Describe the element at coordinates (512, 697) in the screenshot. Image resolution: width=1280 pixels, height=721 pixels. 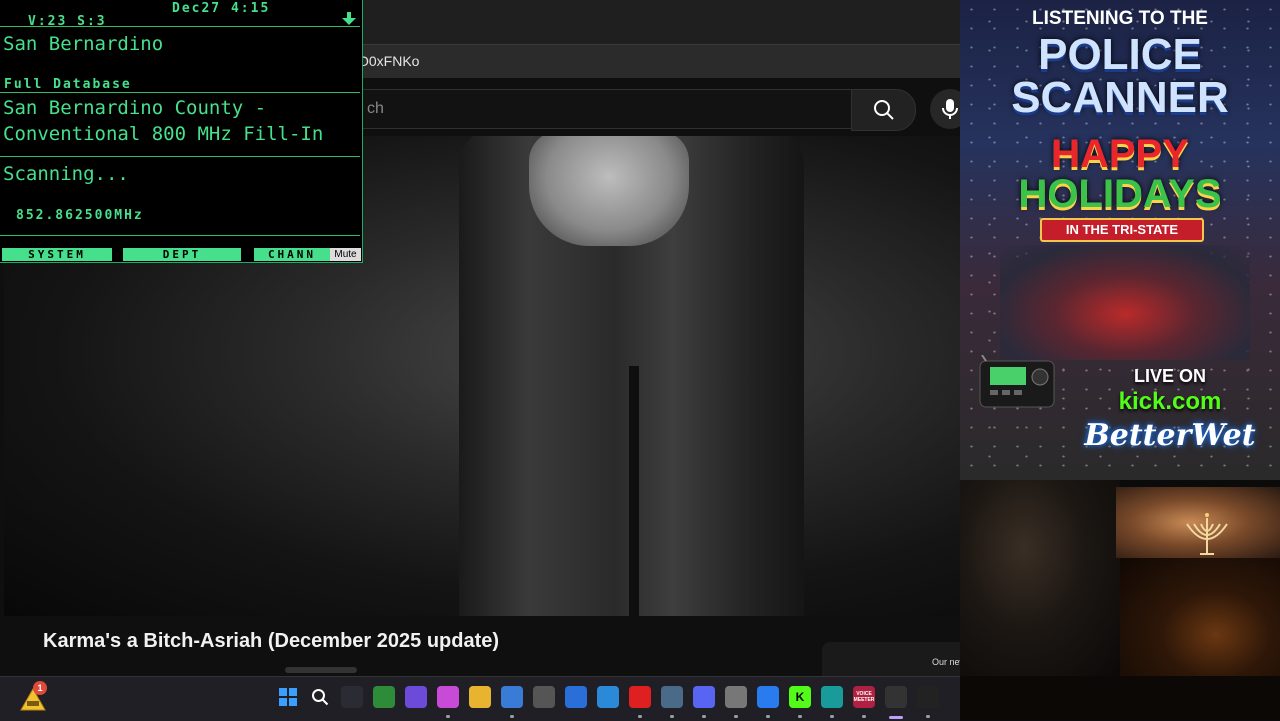
I see `store-icon` at that location.